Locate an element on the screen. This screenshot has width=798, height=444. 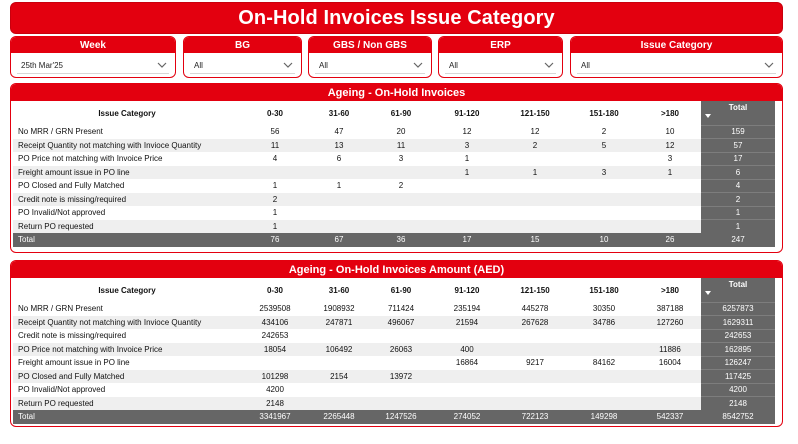
table-cell: 106492 is located at coordinates (339, 349).